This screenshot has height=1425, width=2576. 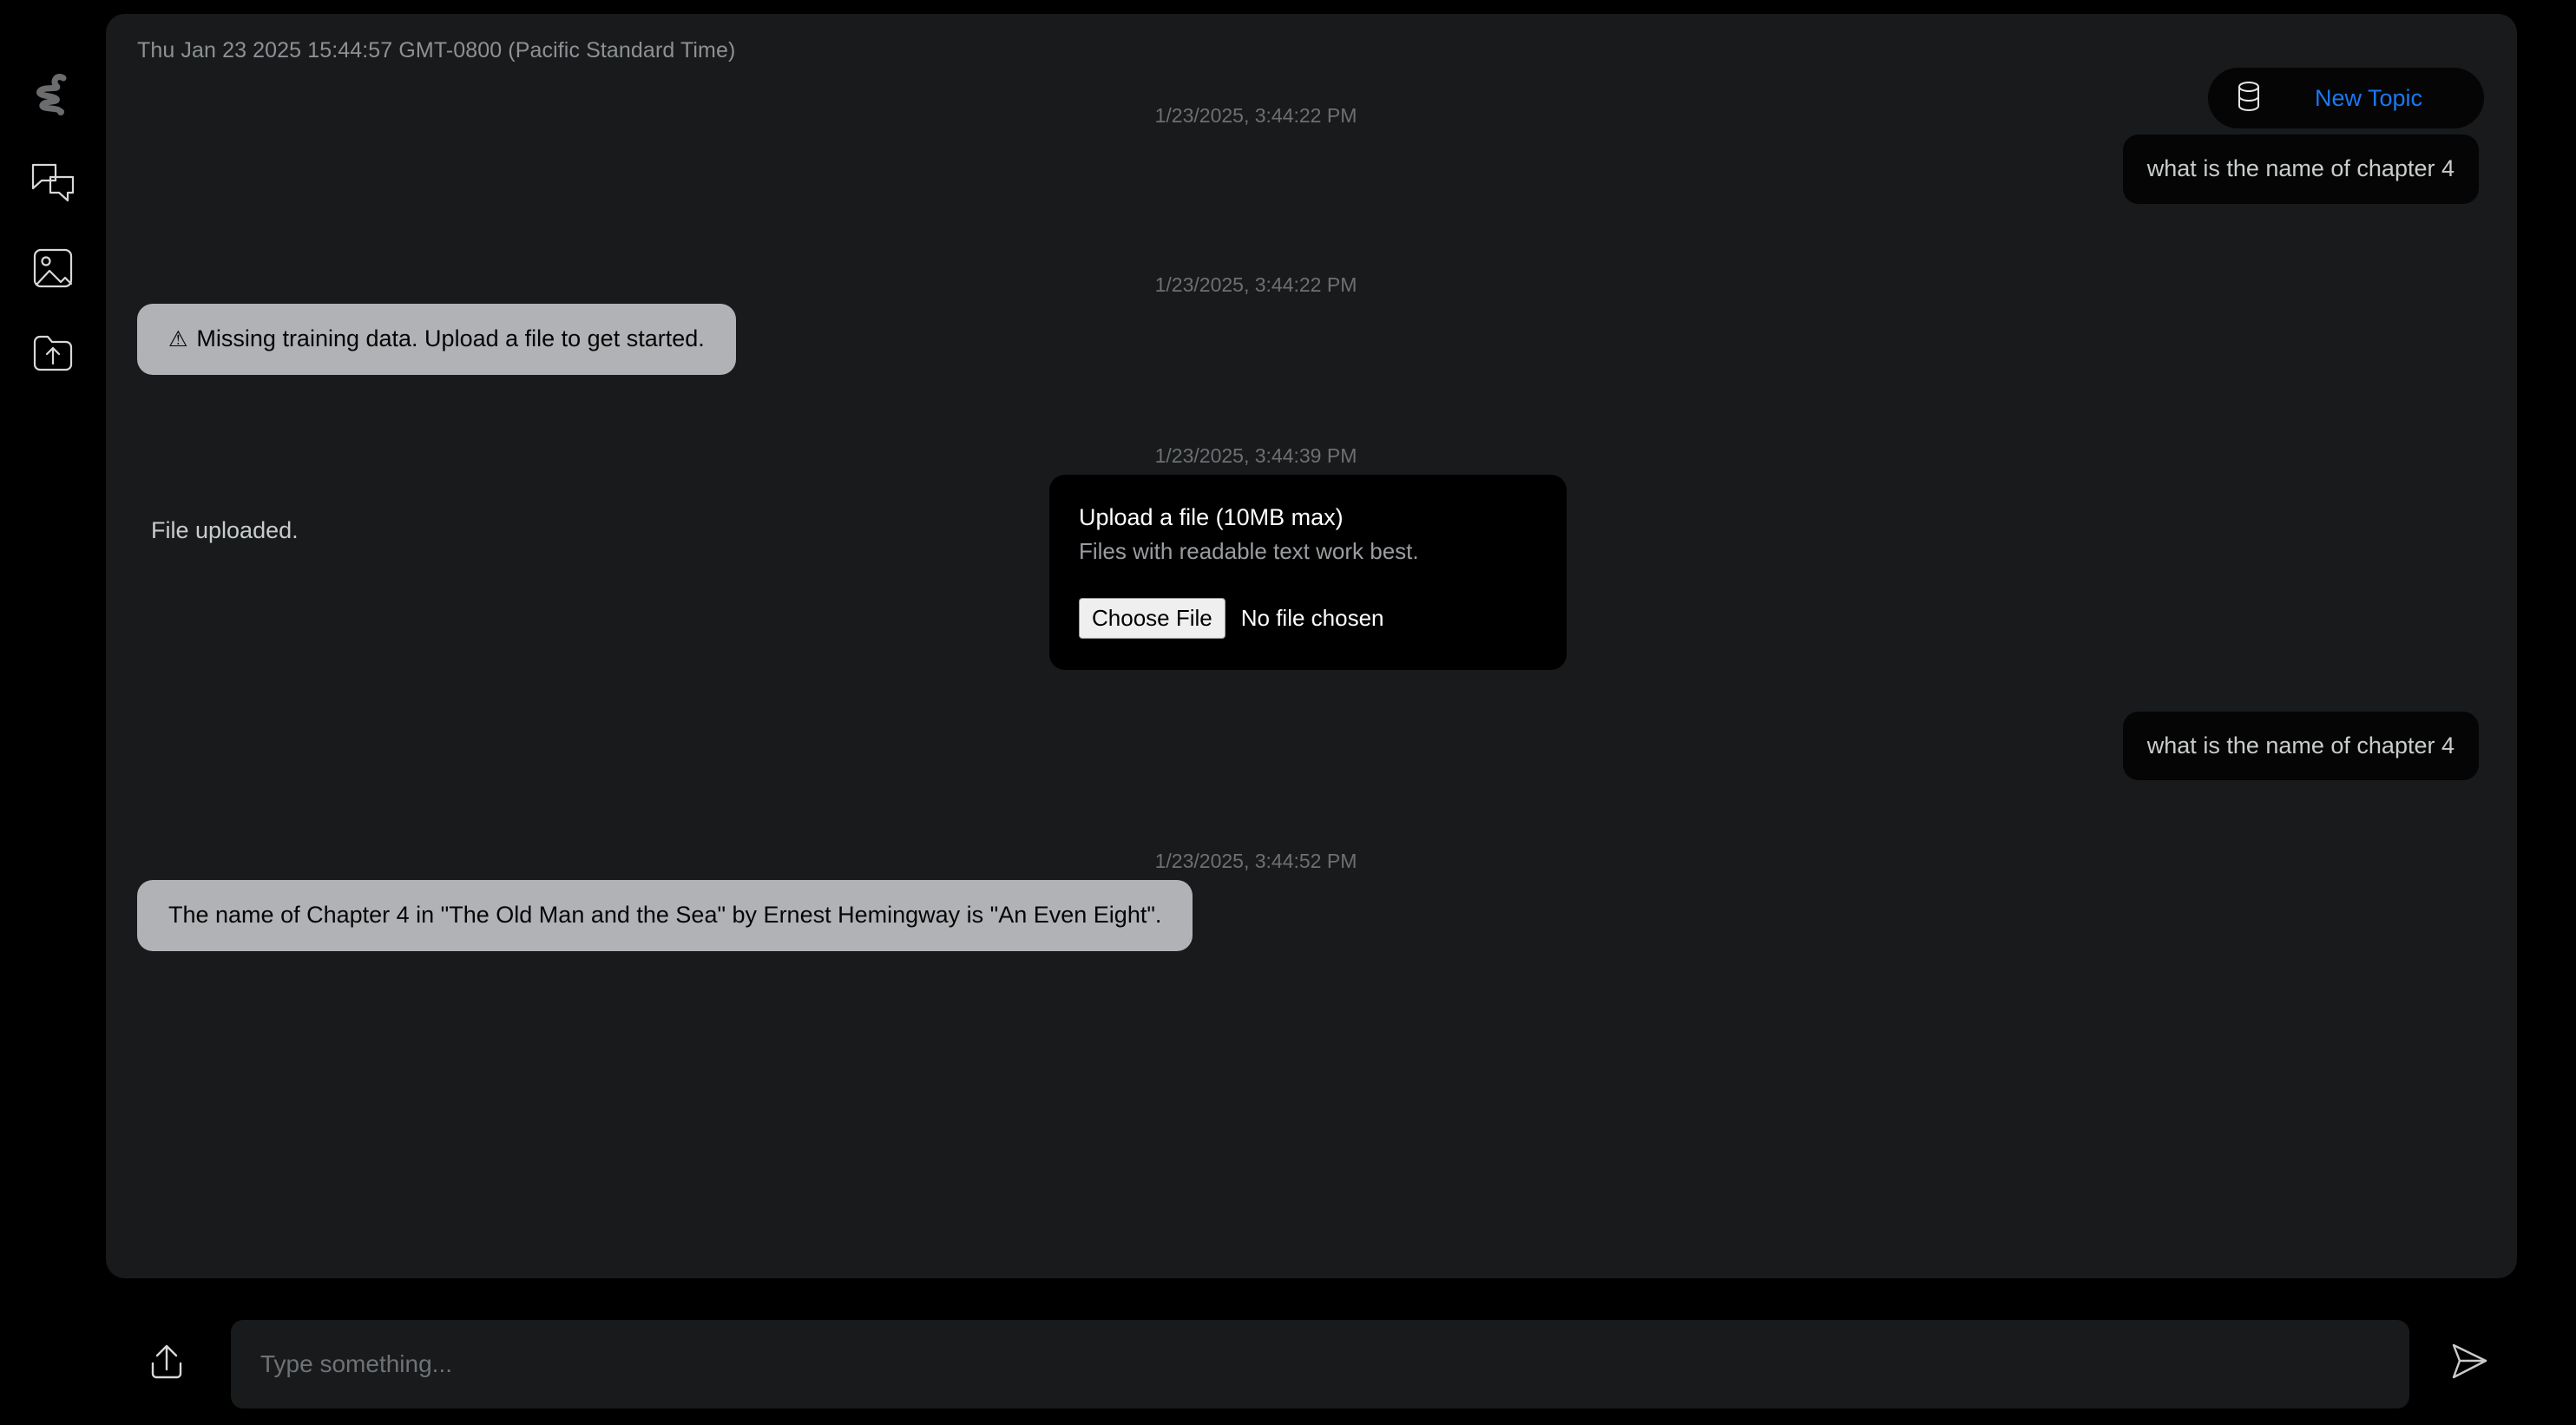 I want to click on sidebar-item-chats, so click(x=53, y=183).